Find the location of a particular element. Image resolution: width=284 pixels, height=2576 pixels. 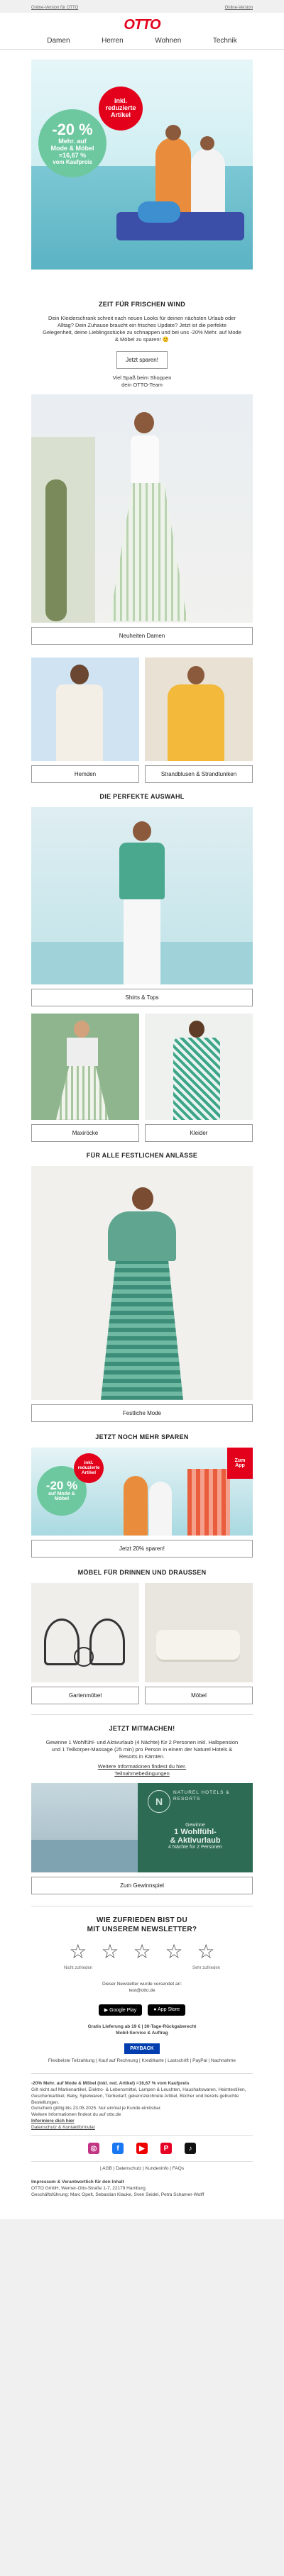

hemden-button: Hemden is located at coordinates (85, 774).